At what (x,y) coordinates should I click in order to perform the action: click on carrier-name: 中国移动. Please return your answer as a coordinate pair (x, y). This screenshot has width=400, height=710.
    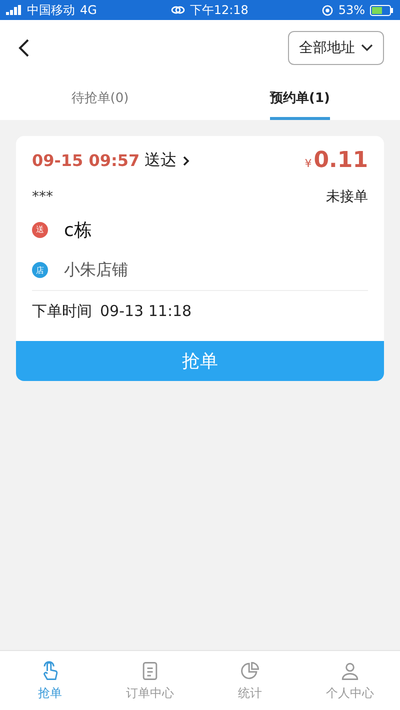
    Looking at the image, I should click on (51, 10).